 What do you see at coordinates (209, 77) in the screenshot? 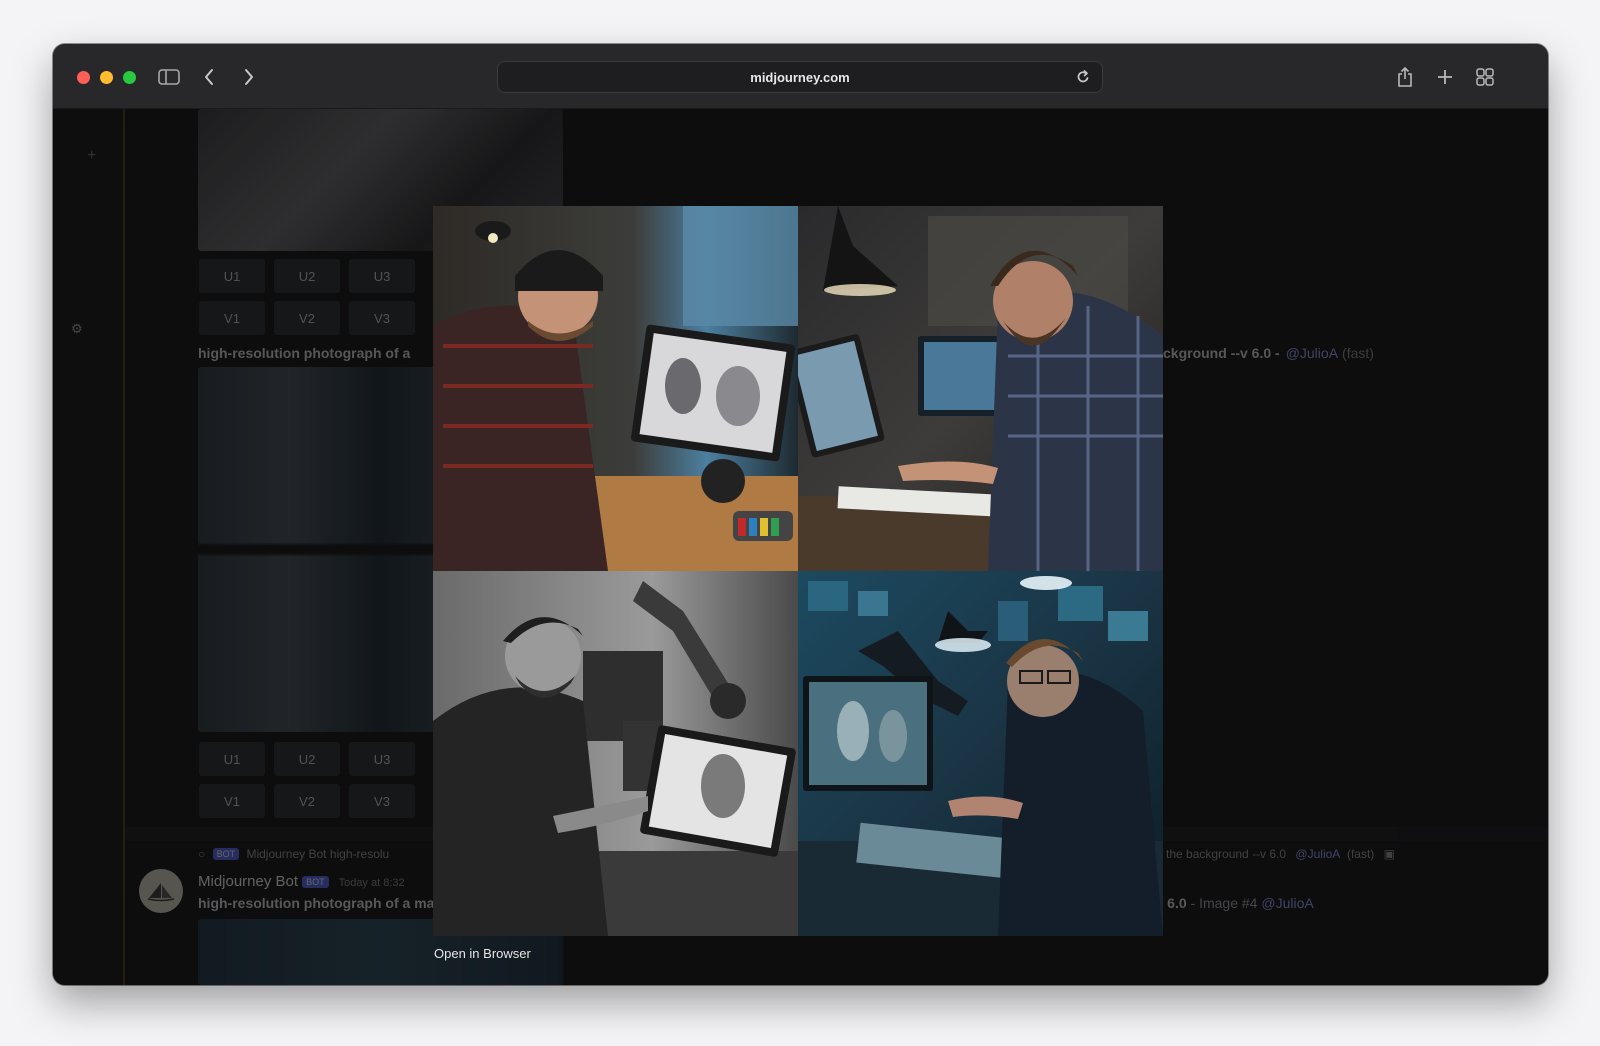
I see `back-icon` at bounding box center [209, 77].